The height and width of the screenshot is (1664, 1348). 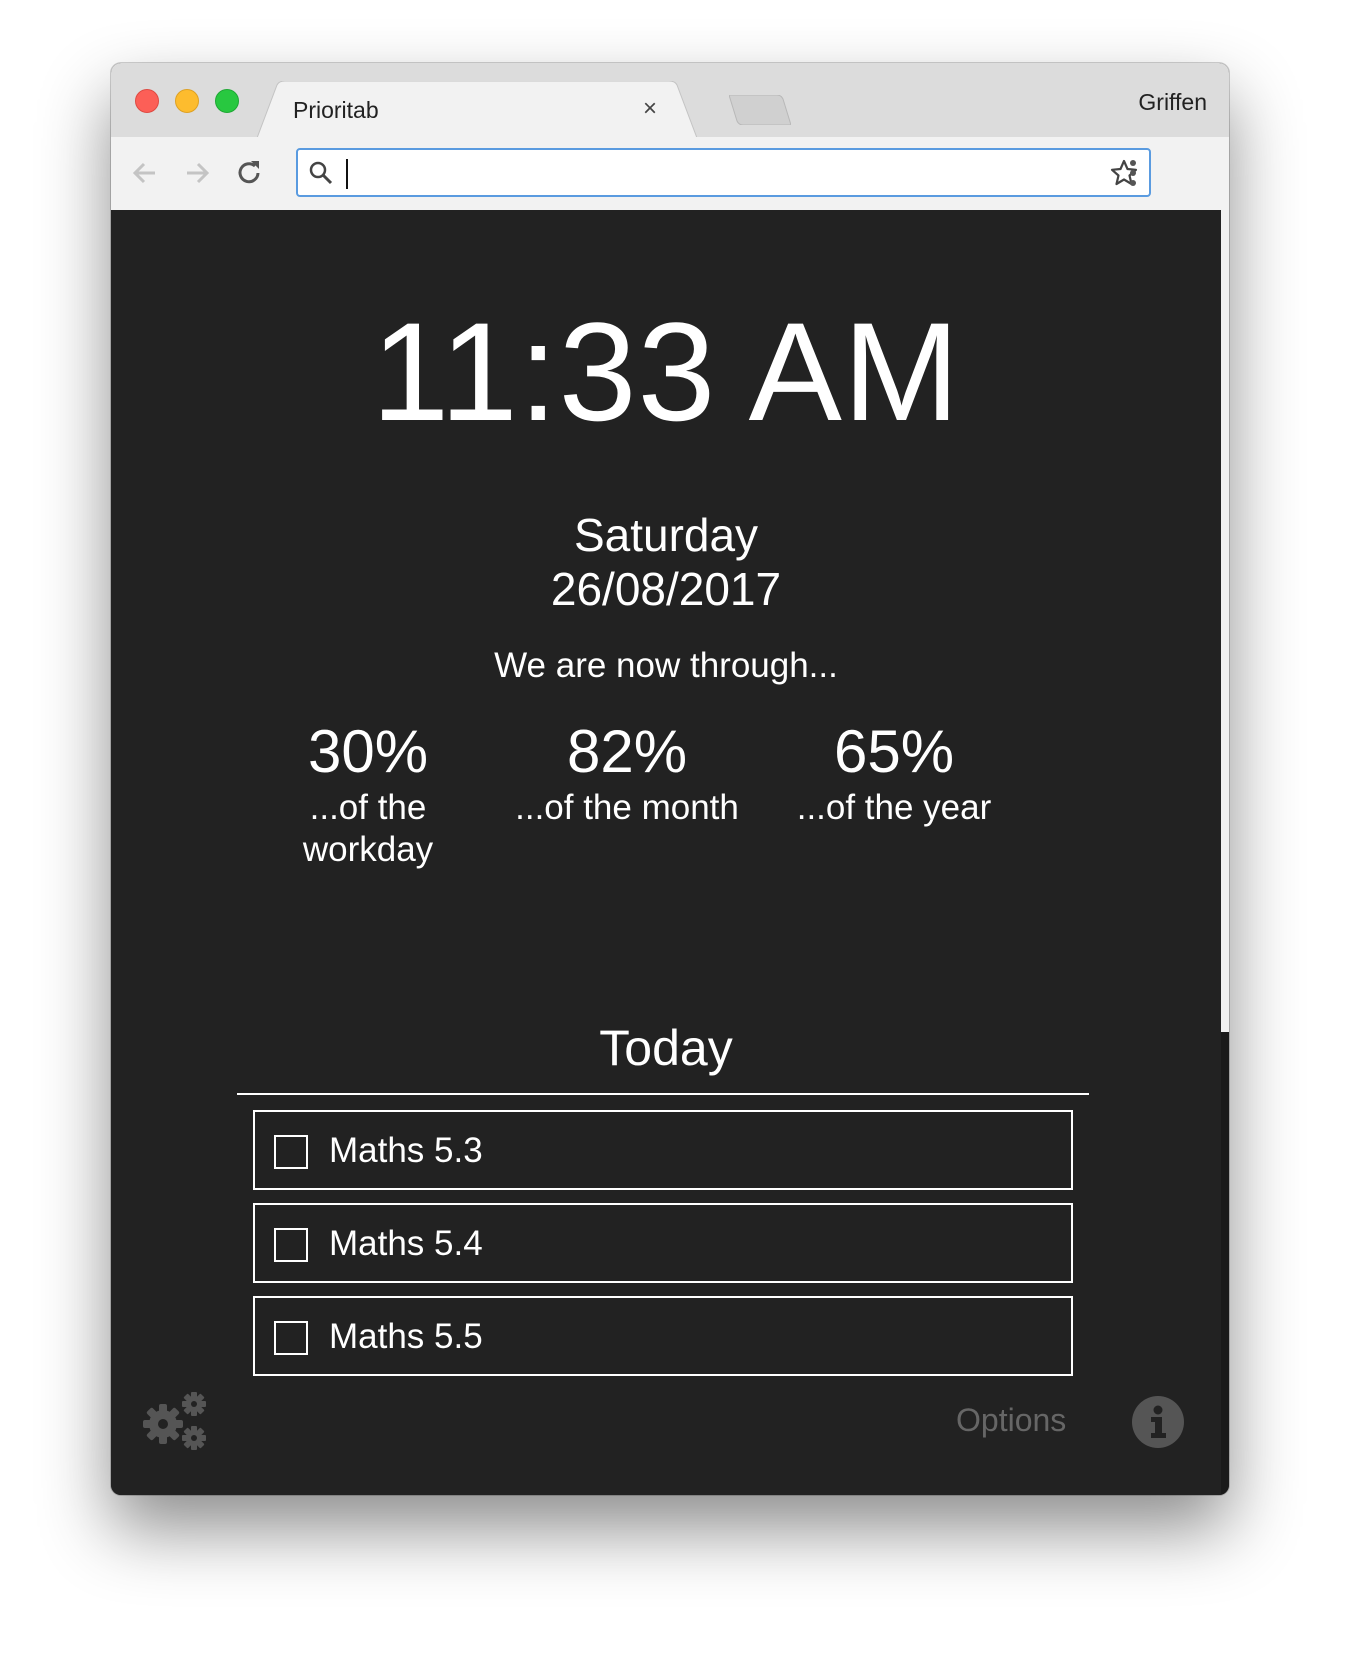 What do you see at coordinates (1133, 173) in the screenshot?
I see `menu-kebab-icon` at bounding box center [1133, 173].